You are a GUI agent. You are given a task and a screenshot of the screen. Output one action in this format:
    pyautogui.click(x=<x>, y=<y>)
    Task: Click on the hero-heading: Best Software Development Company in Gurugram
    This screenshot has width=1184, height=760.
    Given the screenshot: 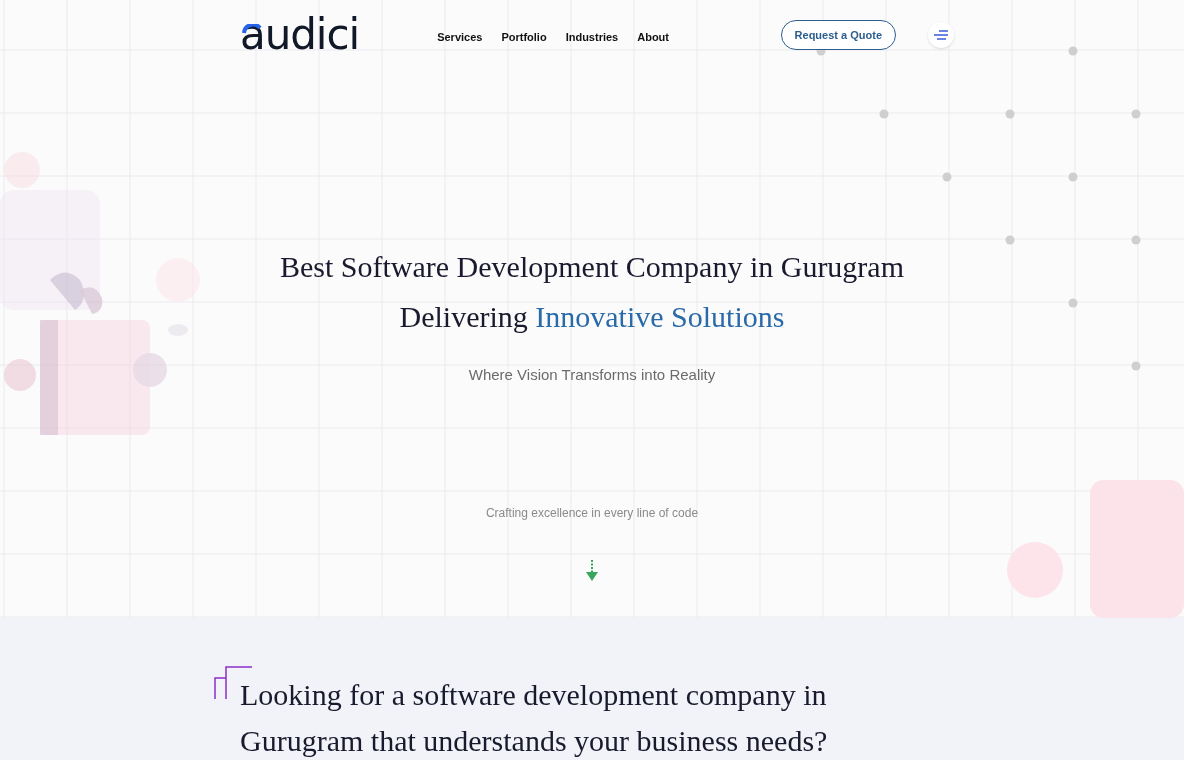 What is the action you would take?
    pyautogui.click(x=591, y=267)
    